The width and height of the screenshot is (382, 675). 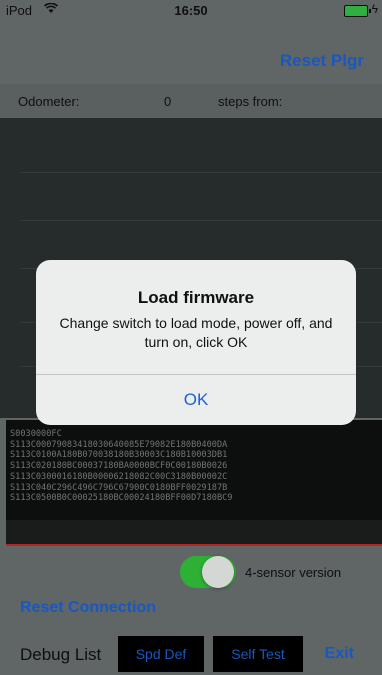 What do you see at coordinates (196, 297) in the screenshot?
I see `dialog-title: Load firmware` at bounding box center [196, 297].